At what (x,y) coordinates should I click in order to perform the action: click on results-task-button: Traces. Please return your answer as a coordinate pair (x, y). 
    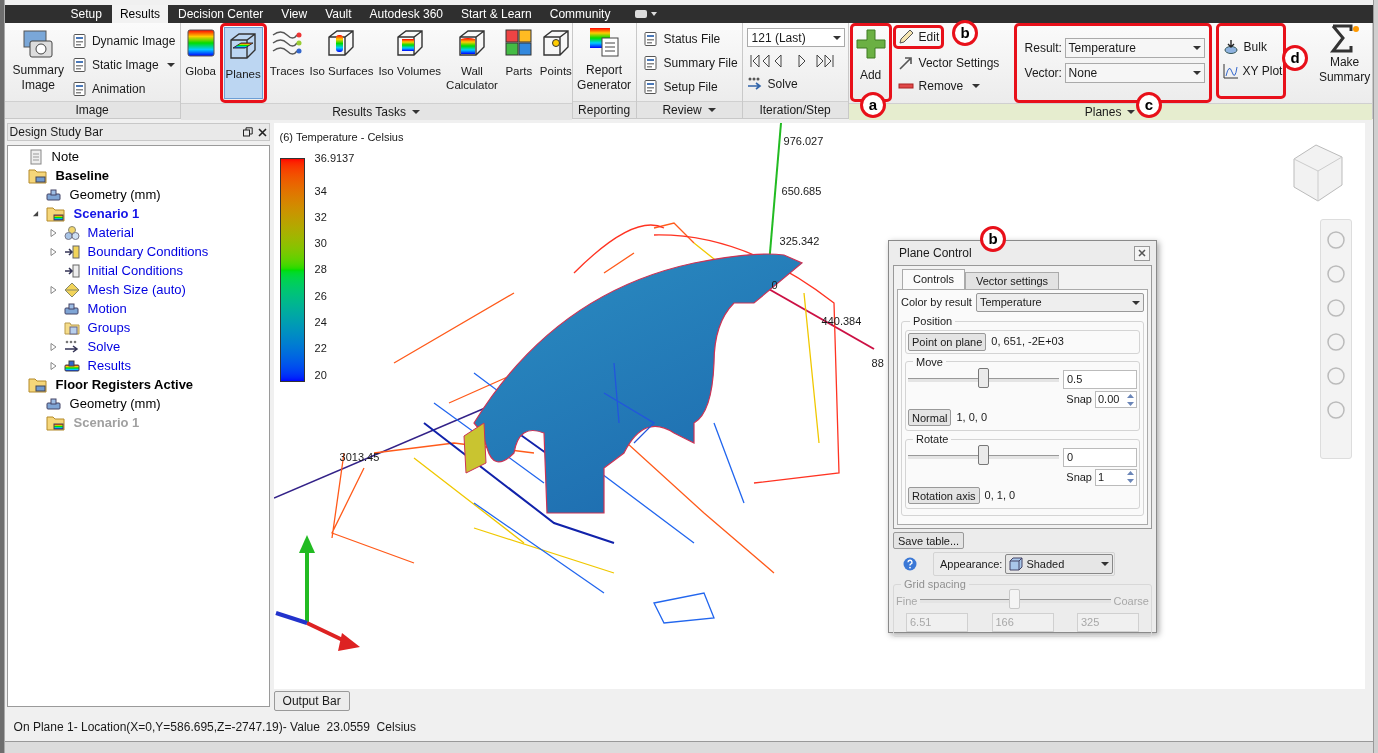
    Looking at the image, I should click on (287, 60).